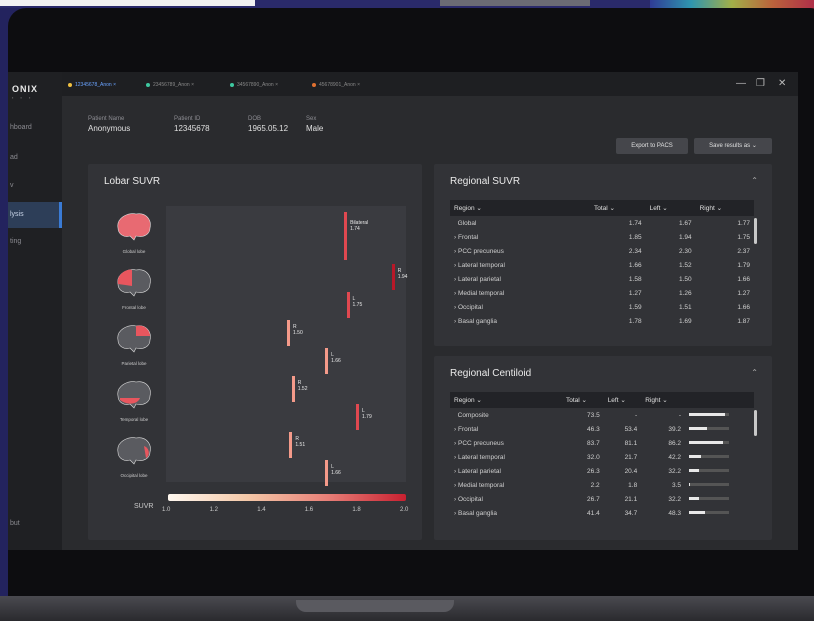  I want to click on table-row: Composite 73.5 - -, so click(602, 415).